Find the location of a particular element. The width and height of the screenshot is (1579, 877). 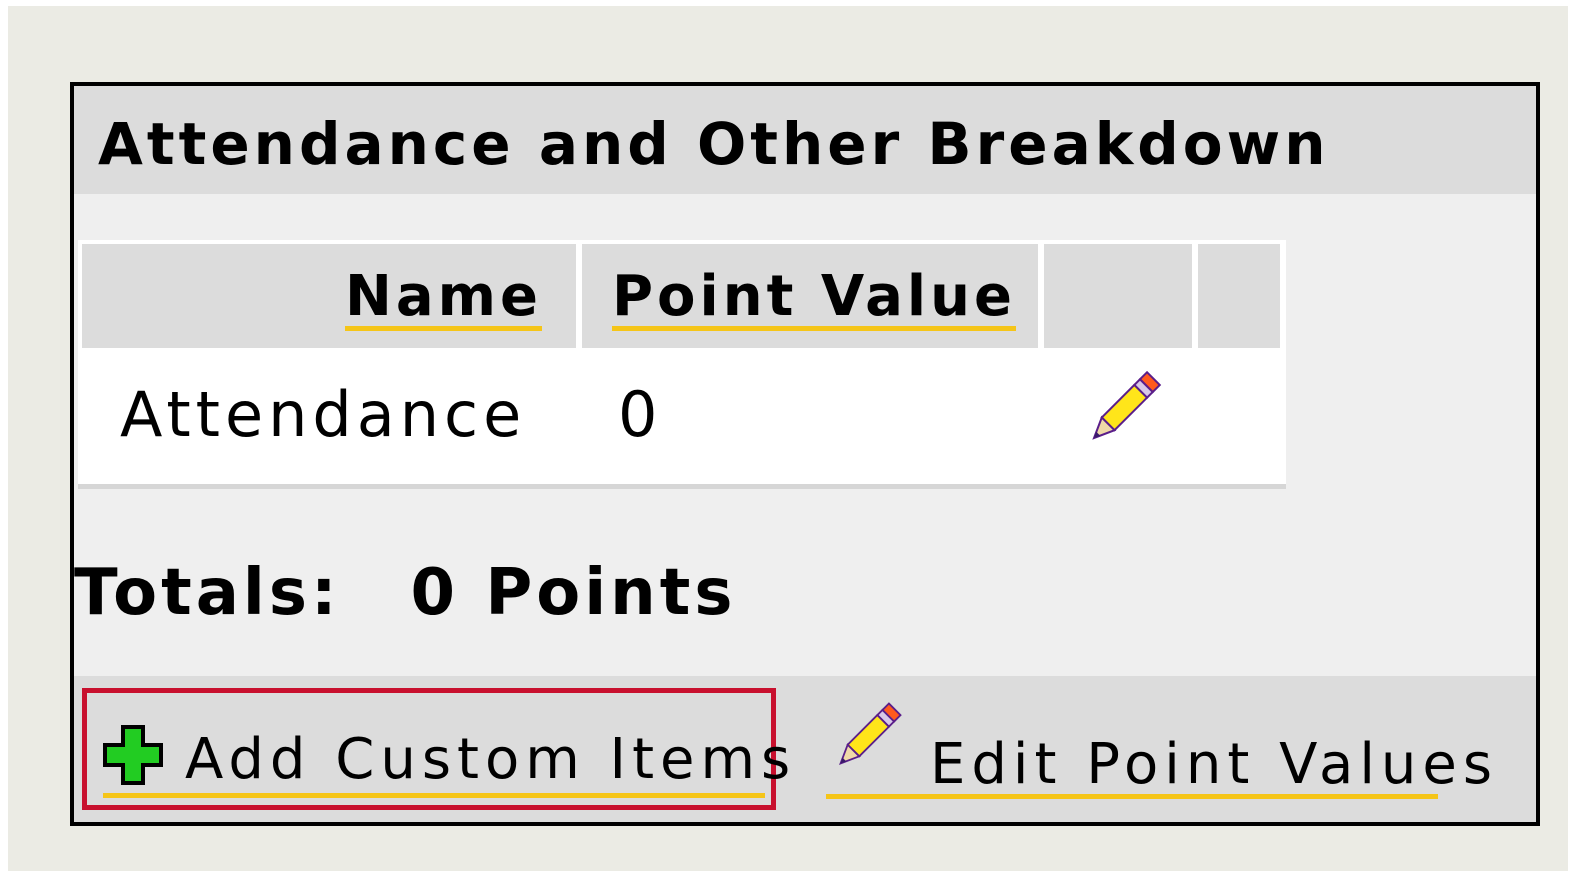

edit-point-values-button: Edit Point Values is located at coordinates (1159, 752).